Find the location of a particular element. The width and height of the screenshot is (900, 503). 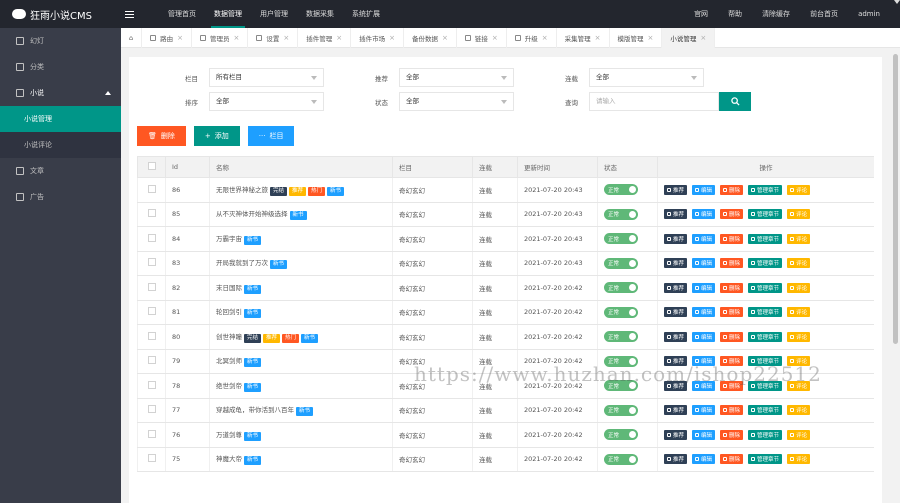

recommend-select: 全部 is located at coordinates (456, 77).